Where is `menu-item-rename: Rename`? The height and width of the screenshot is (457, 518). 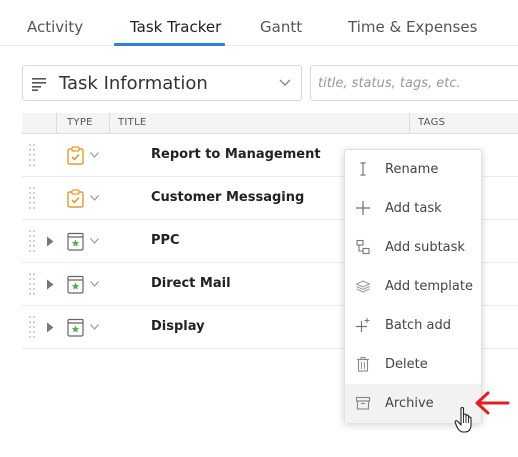 menu-item-rename: Rename is located at coordinates (413, 169).